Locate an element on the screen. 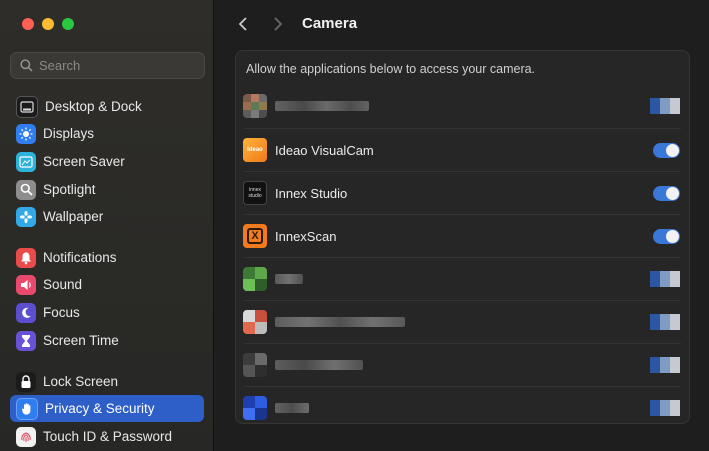  minimize-window-button is located at coordinates (48, 24).